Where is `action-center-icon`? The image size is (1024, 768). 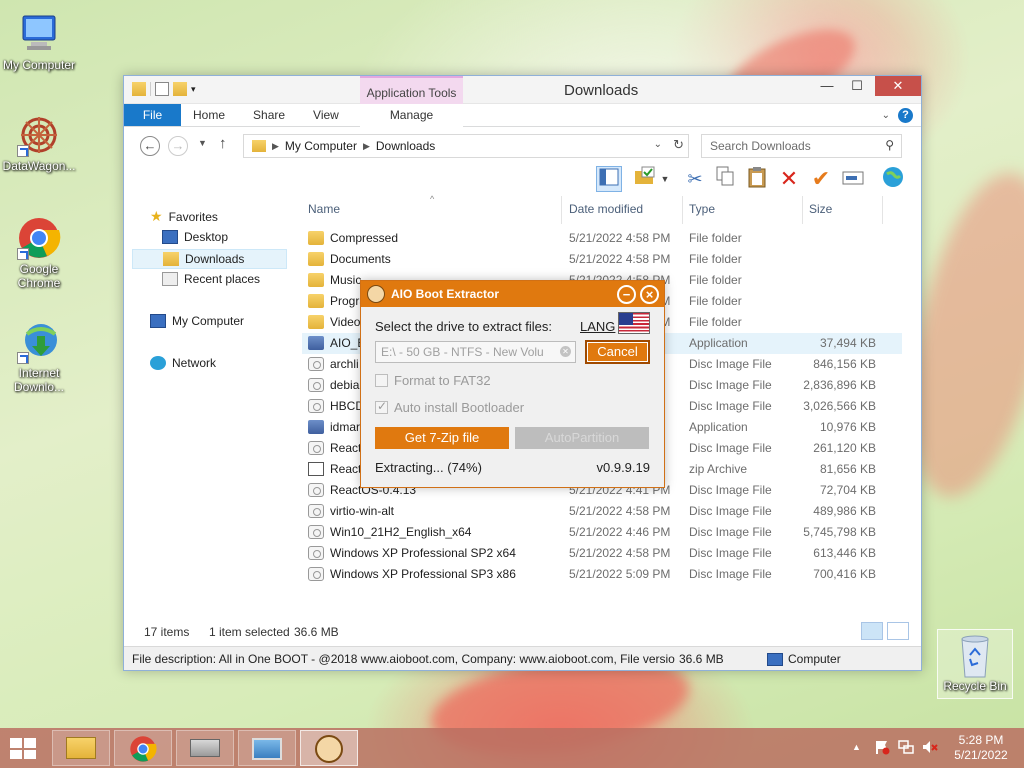
action-center-icon is located at coordinates (882, 748).